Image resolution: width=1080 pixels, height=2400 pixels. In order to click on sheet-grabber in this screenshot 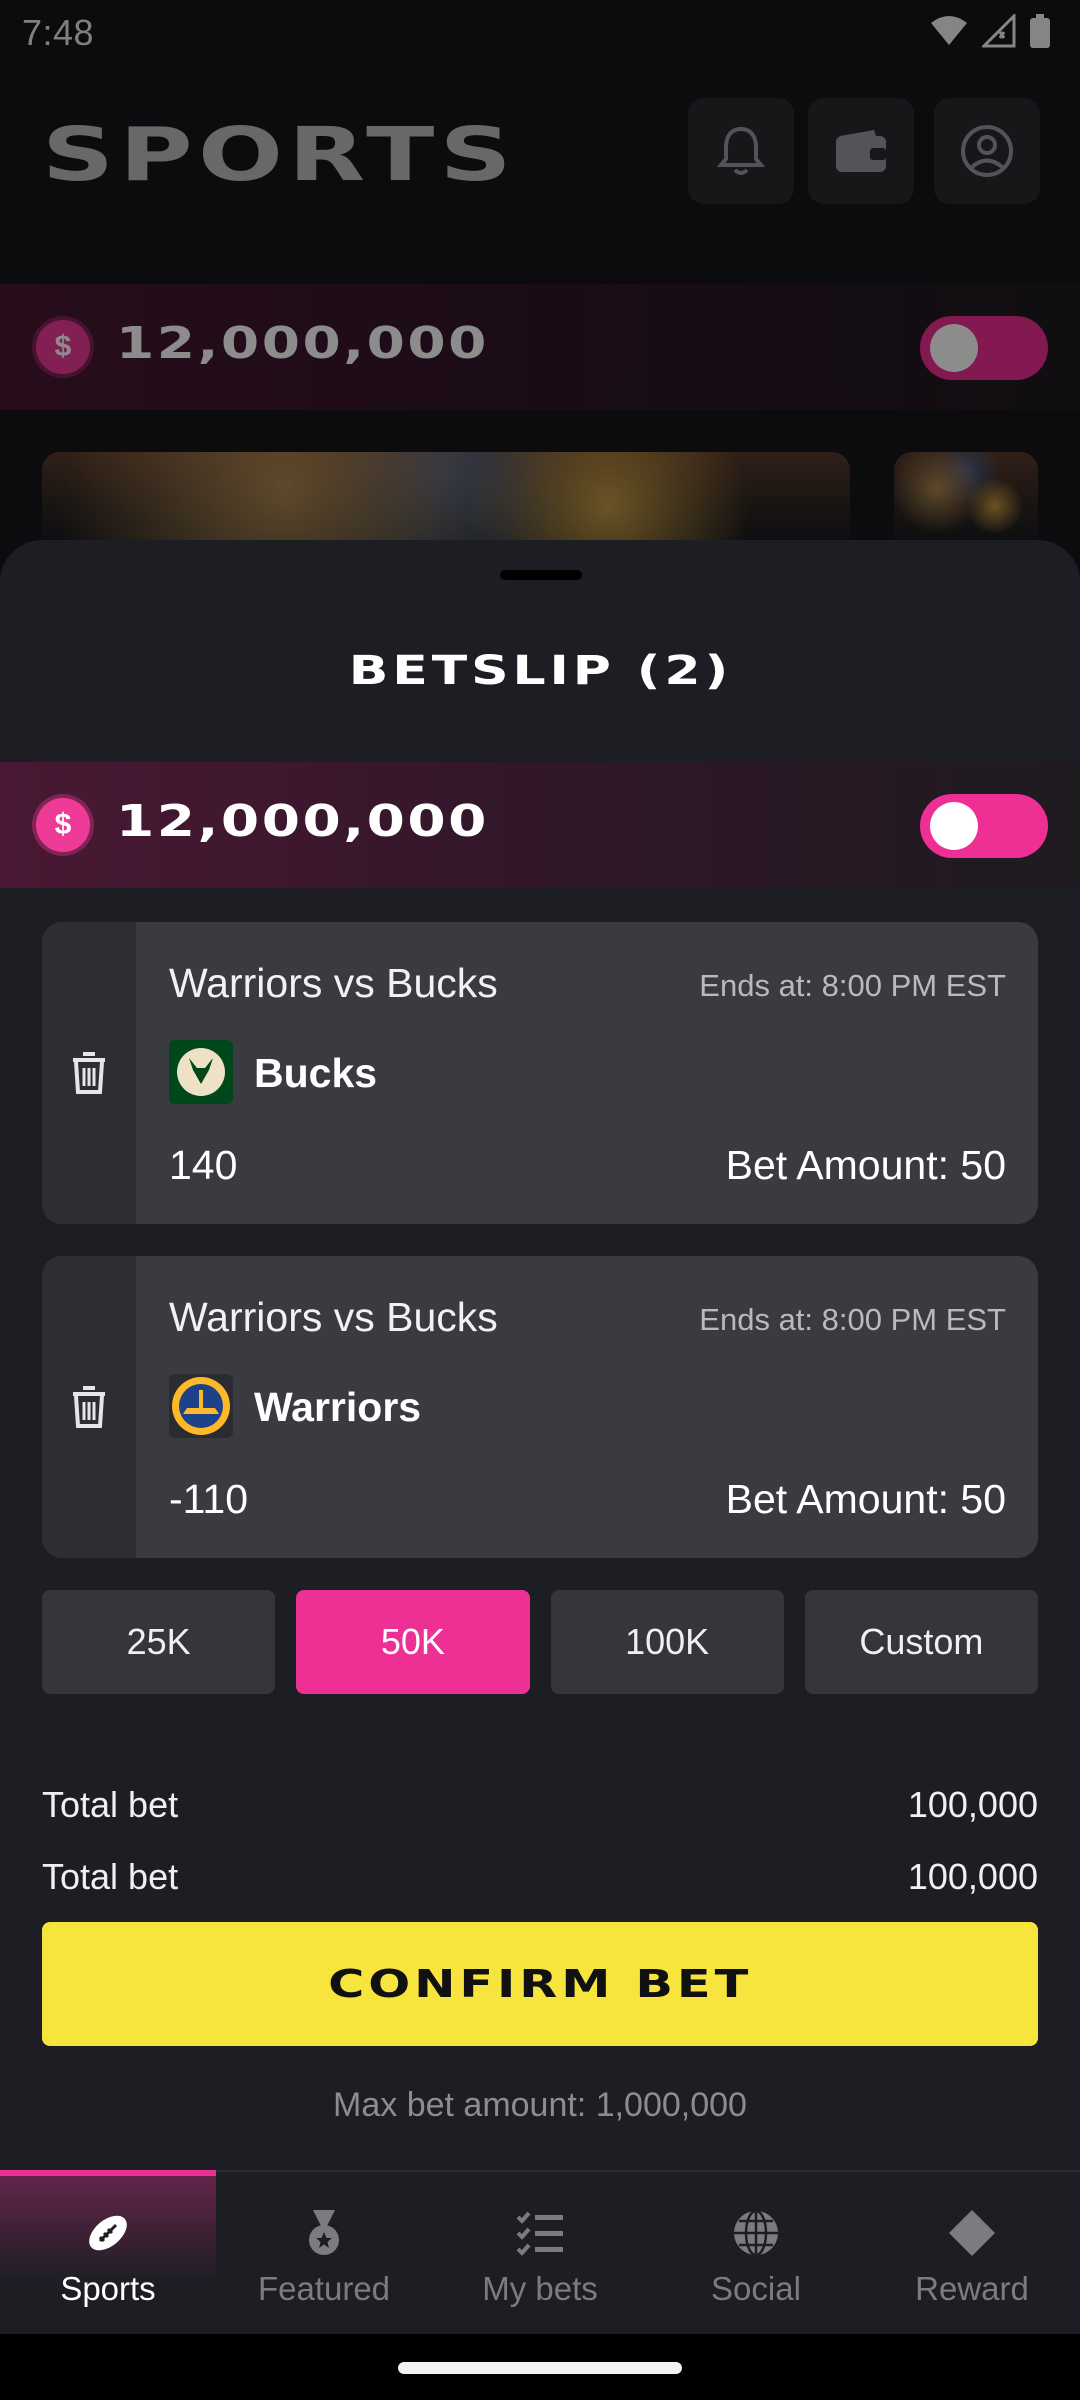, I will do `click(541, 575)`.